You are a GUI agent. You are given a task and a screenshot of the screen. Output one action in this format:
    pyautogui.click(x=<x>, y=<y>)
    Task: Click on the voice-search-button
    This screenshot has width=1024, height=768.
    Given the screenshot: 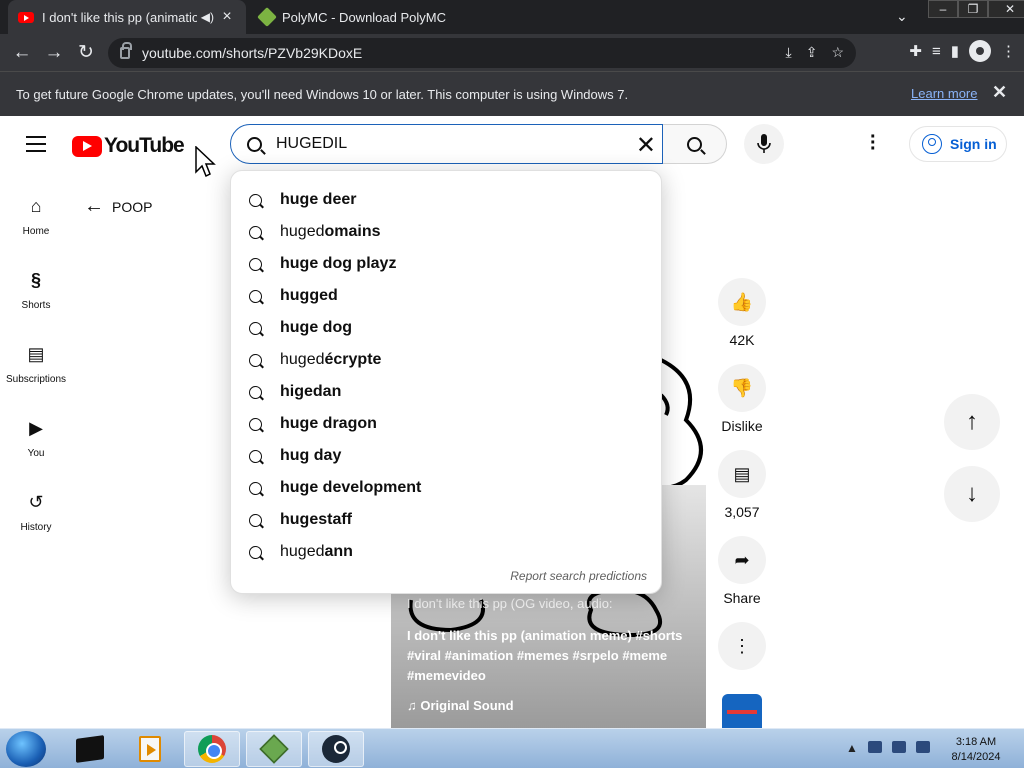 What is the action you would take?
    pyautogui.click(x=764, y=144)
    